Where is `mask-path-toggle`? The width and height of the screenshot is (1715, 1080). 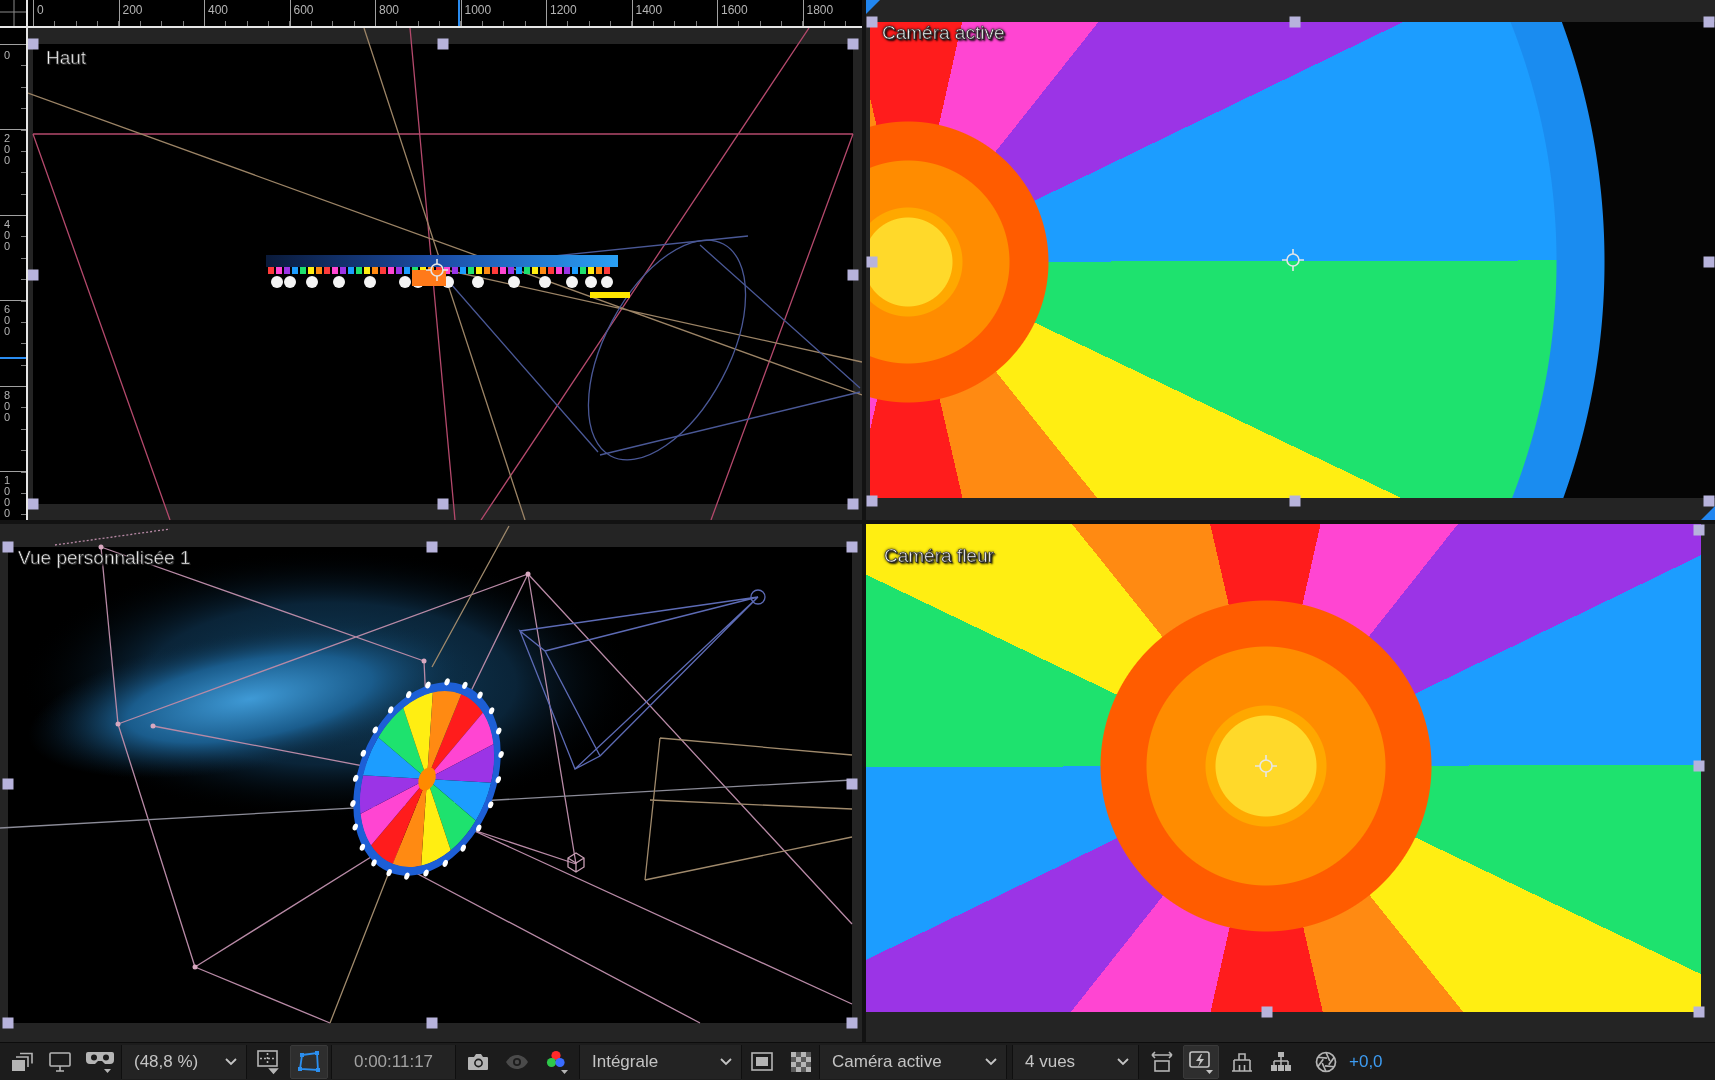
mask-path-toggle is located at coordinates (309, 1061).